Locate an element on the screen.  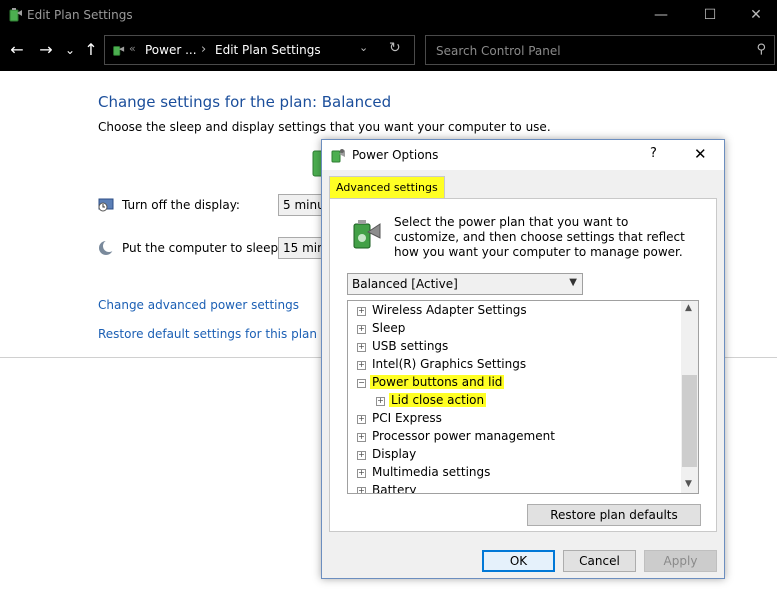
change-advanced-power-settings-link: Change advanced power settings is located at coordinates (198, 305).